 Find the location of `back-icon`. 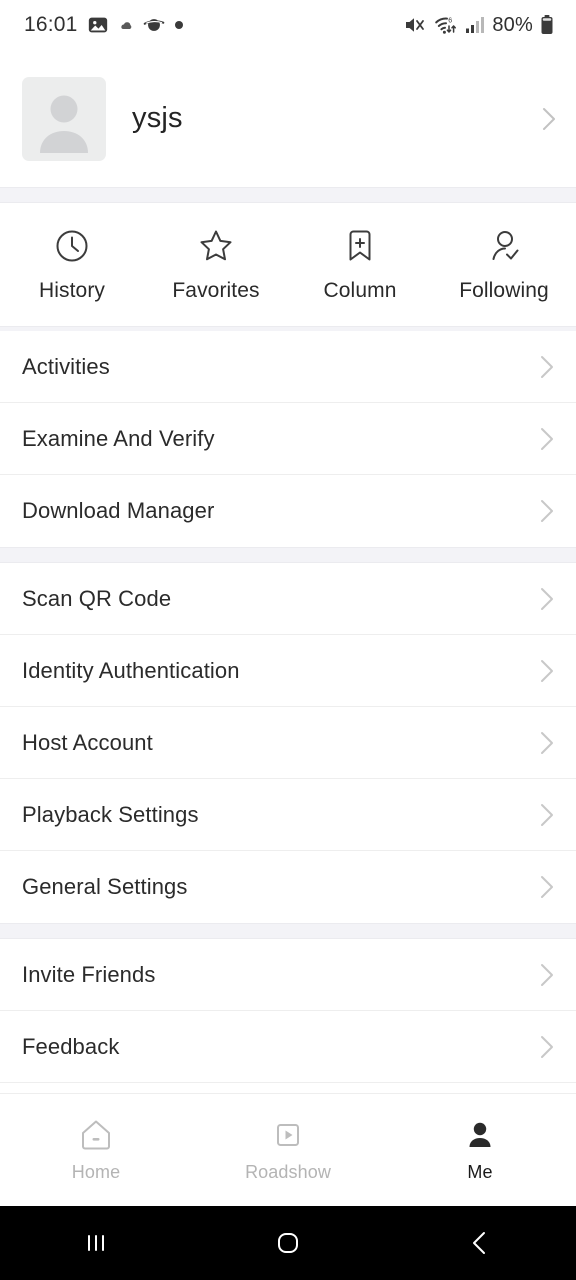

back-icon is located at coordinates (479, 1243).